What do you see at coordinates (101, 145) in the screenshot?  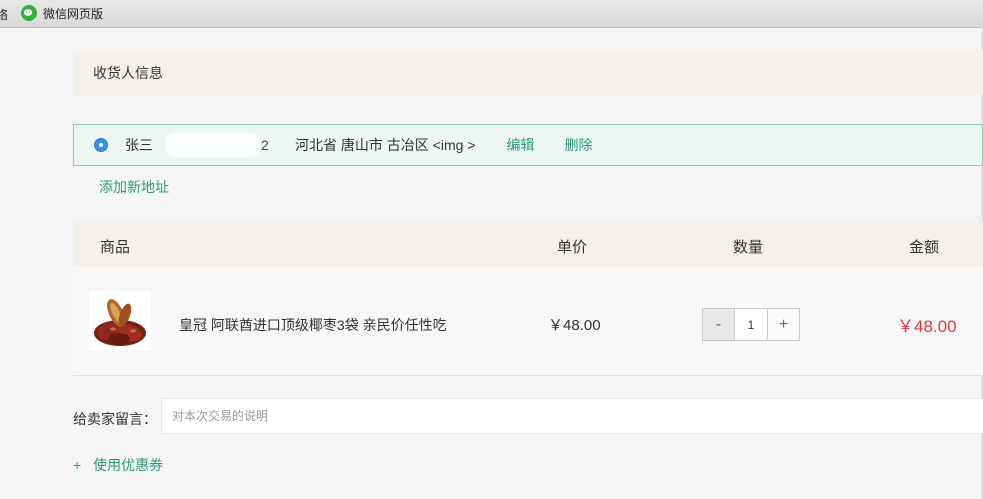 I see `address-radio` at bounding box center [101, 145].